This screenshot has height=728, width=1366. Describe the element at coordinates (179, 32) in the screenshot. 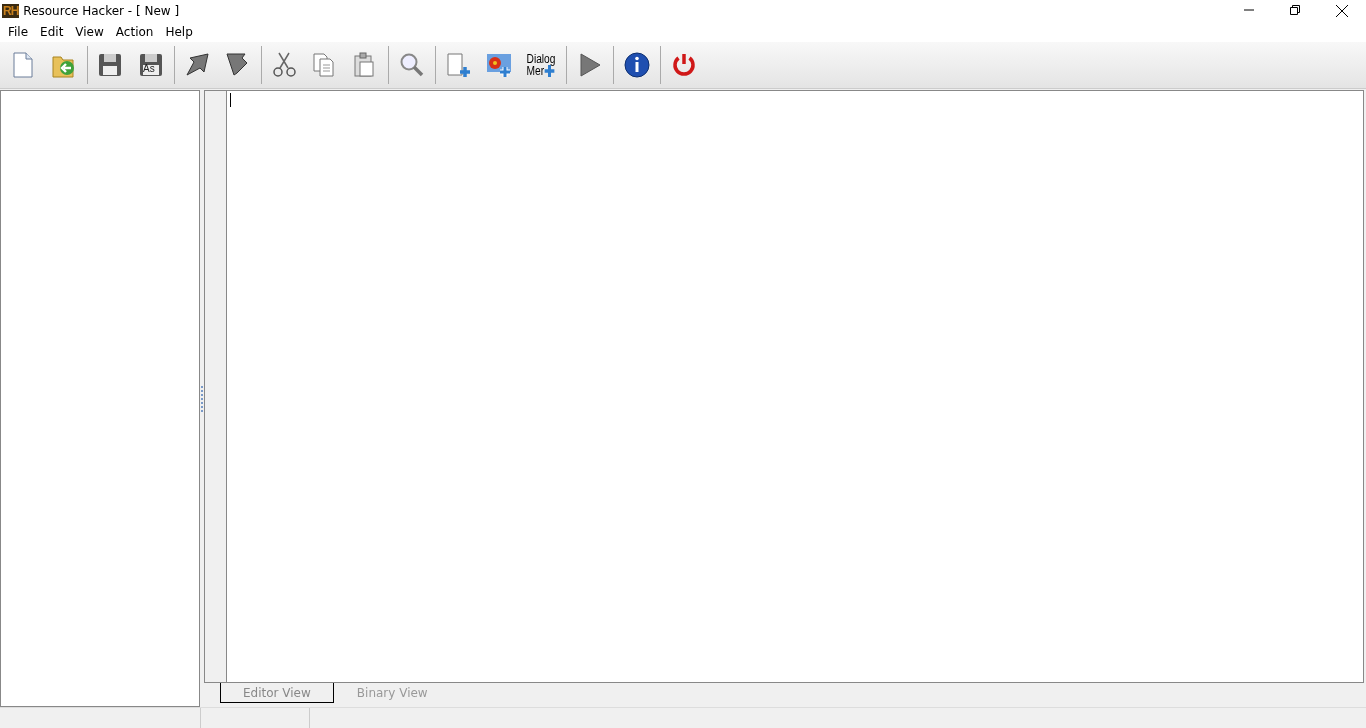

I see `menu-item: Help` at that location.